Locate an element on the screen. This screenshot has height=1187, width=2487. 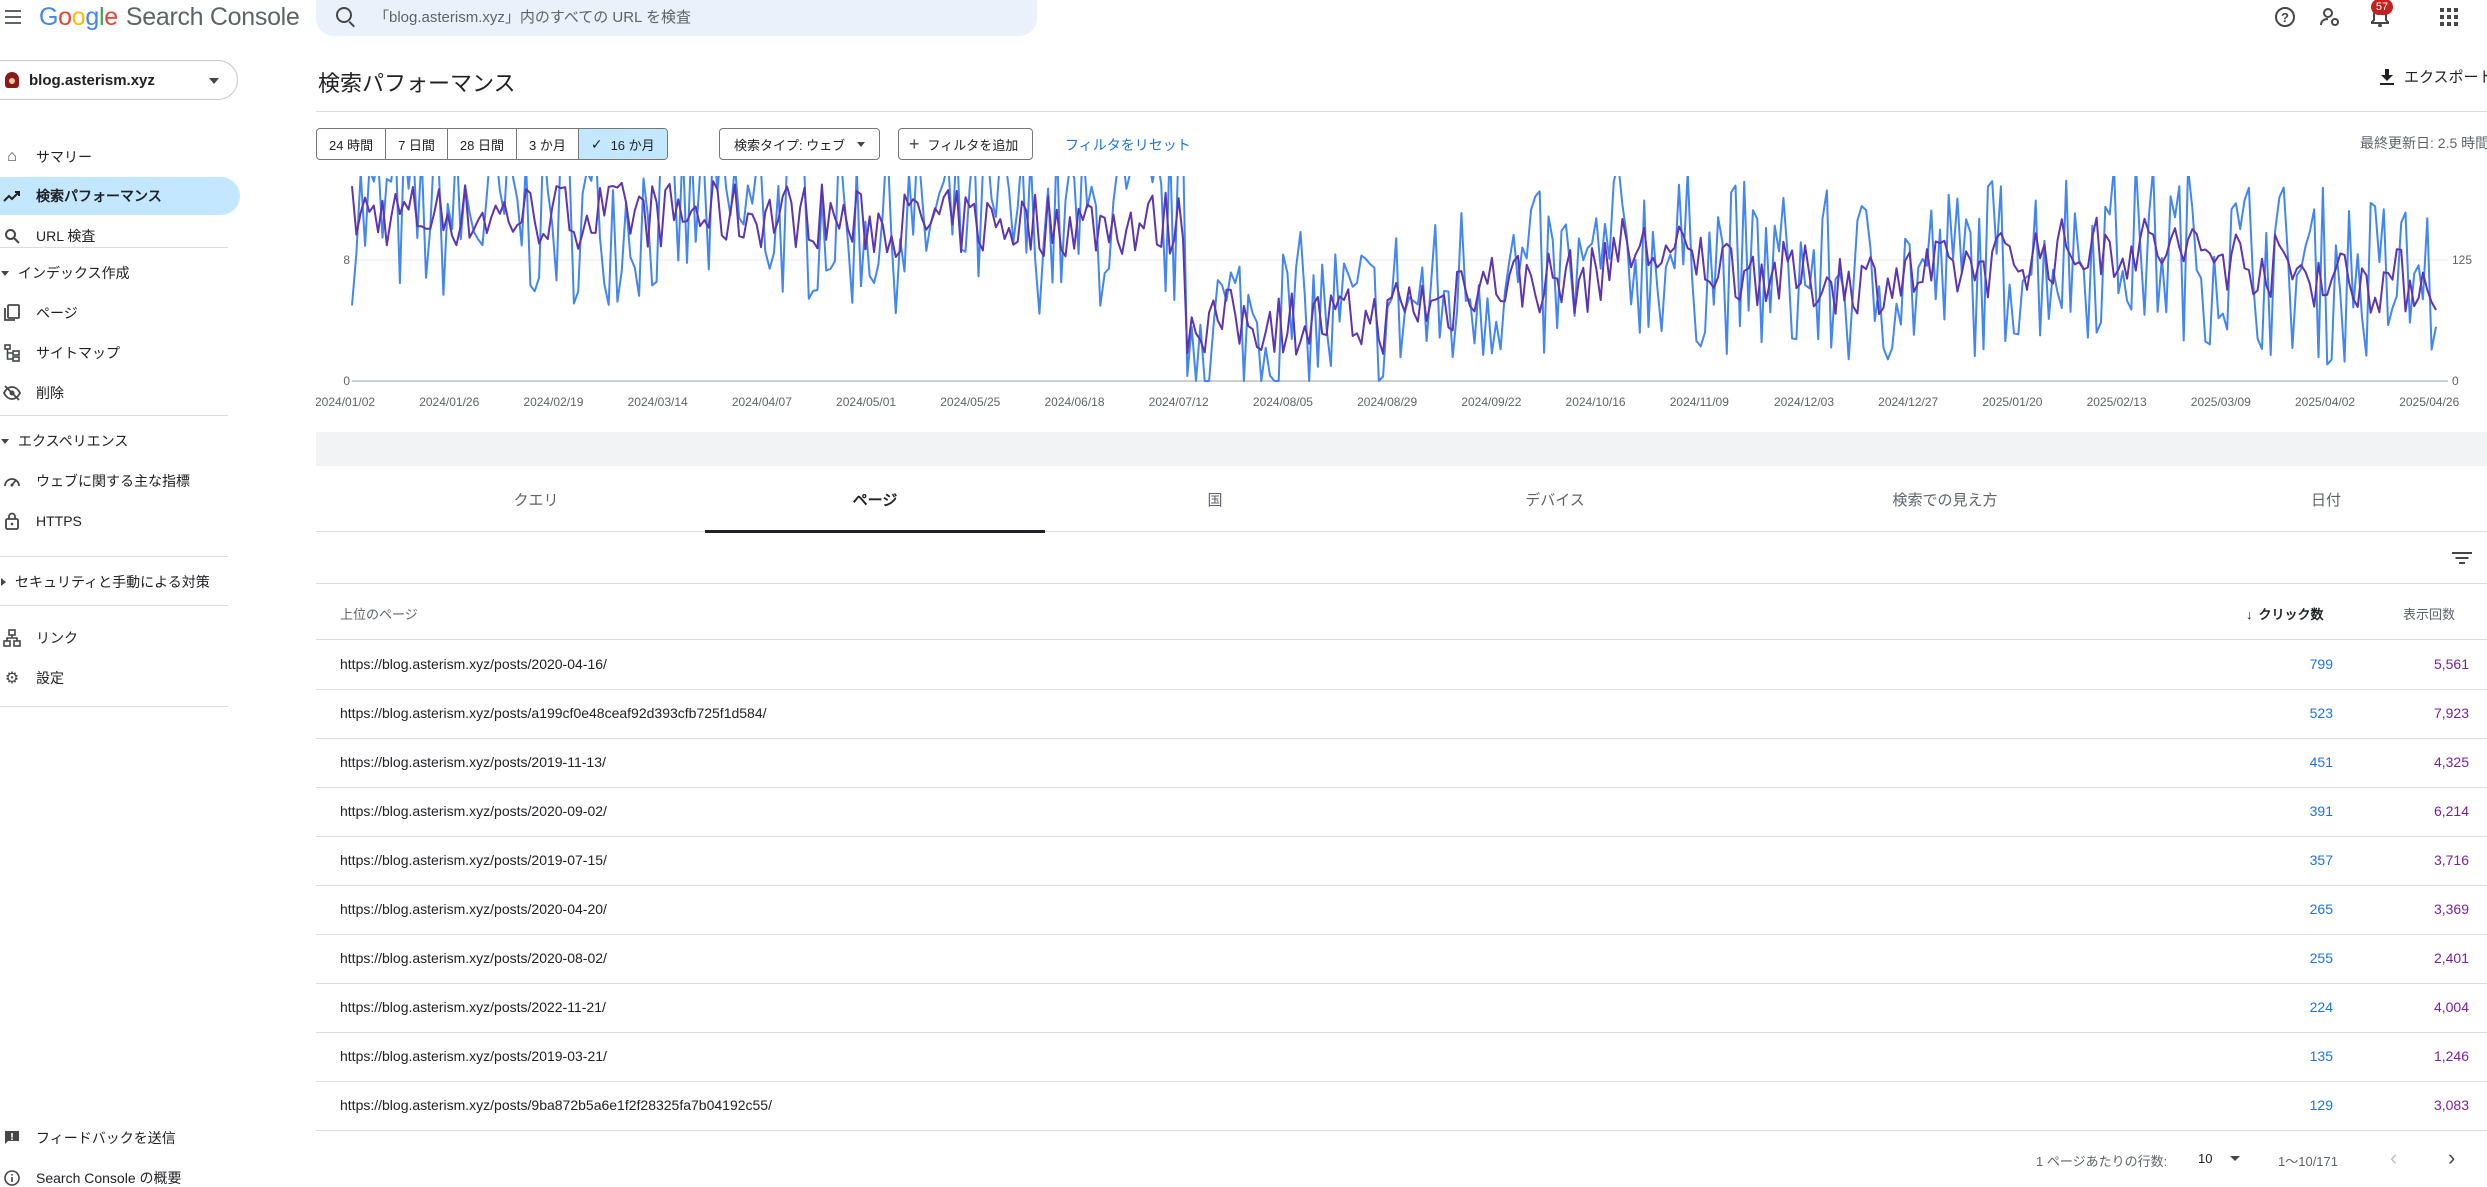
sidebar-item-performance: 検索パフォーマンス is located at coordinates (120, 196).